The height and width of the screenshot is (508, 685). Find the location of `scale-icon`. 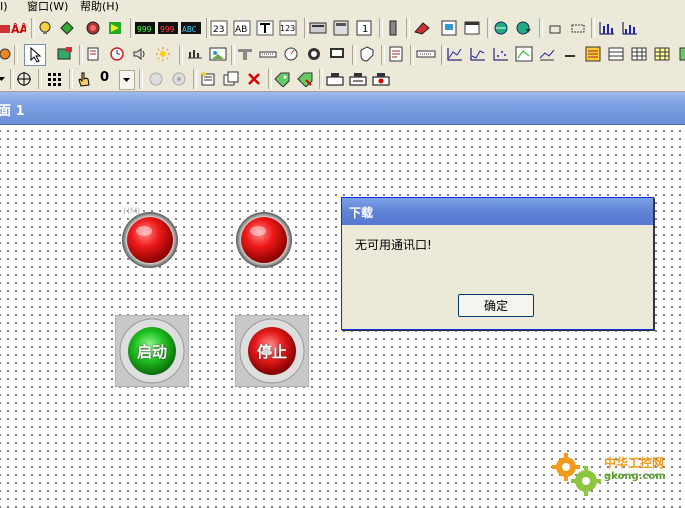

scale-icon is located at coordinates (426, 54).